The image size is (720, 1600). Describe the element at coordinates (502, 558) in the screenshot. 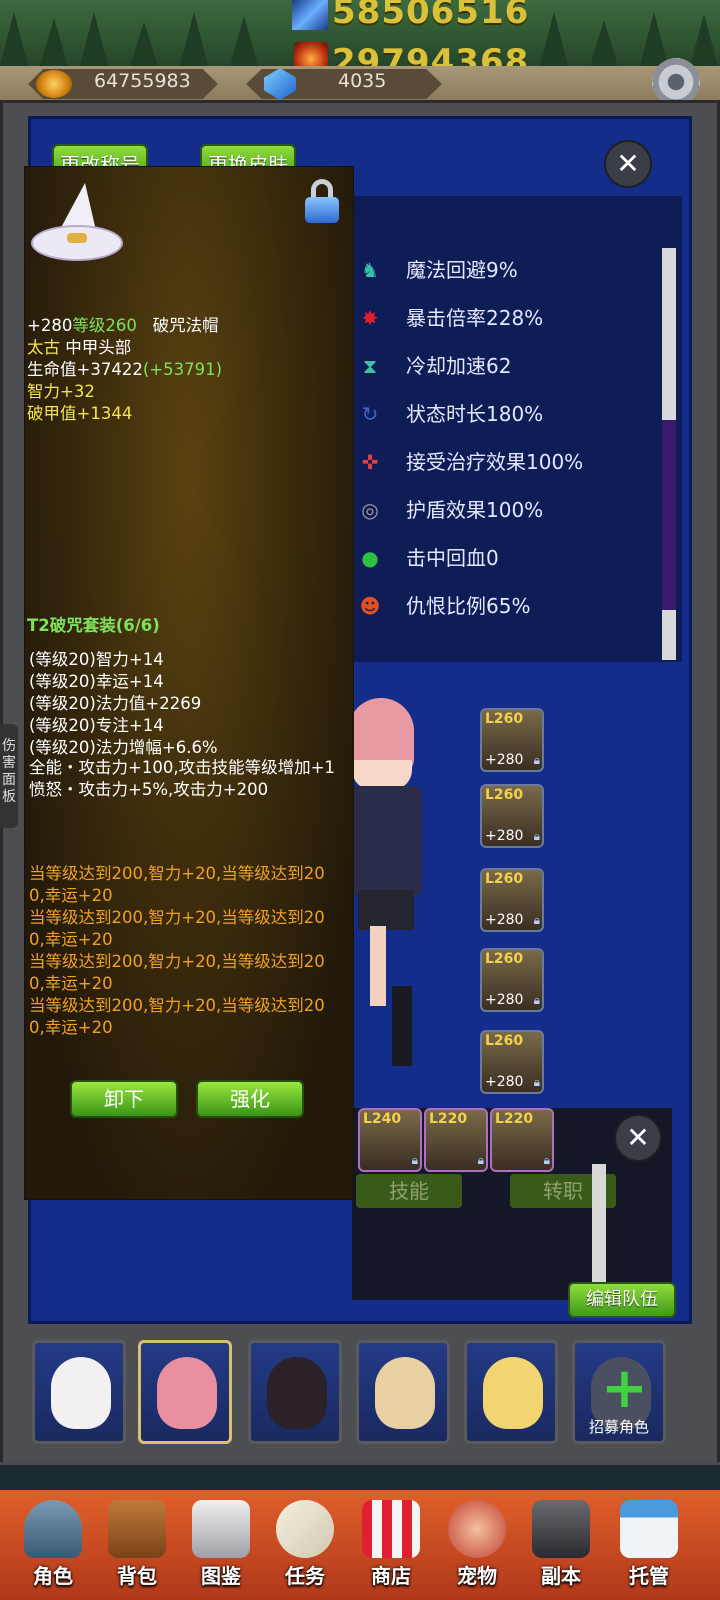

I see `stat-row: ● 击中回血0` at that location.